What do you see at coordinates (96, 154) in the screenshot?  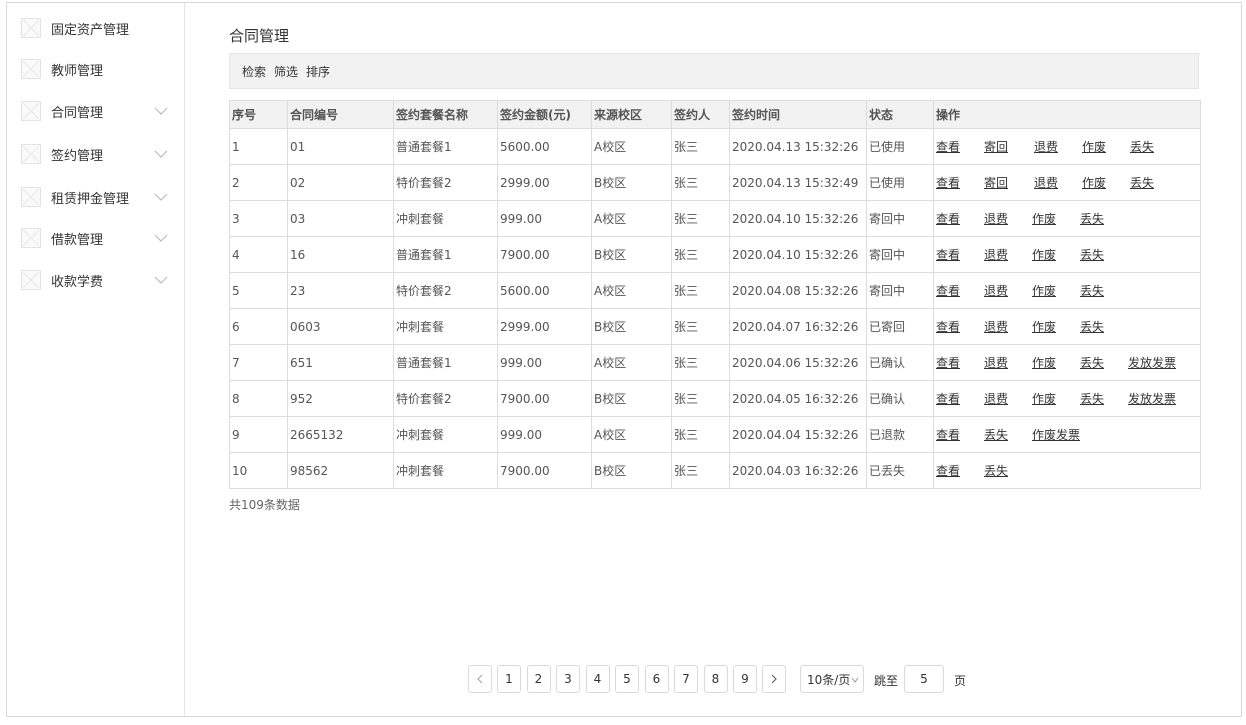 I see `sidebar-item-signing: 签约管理` at bounding box center [96, 154].